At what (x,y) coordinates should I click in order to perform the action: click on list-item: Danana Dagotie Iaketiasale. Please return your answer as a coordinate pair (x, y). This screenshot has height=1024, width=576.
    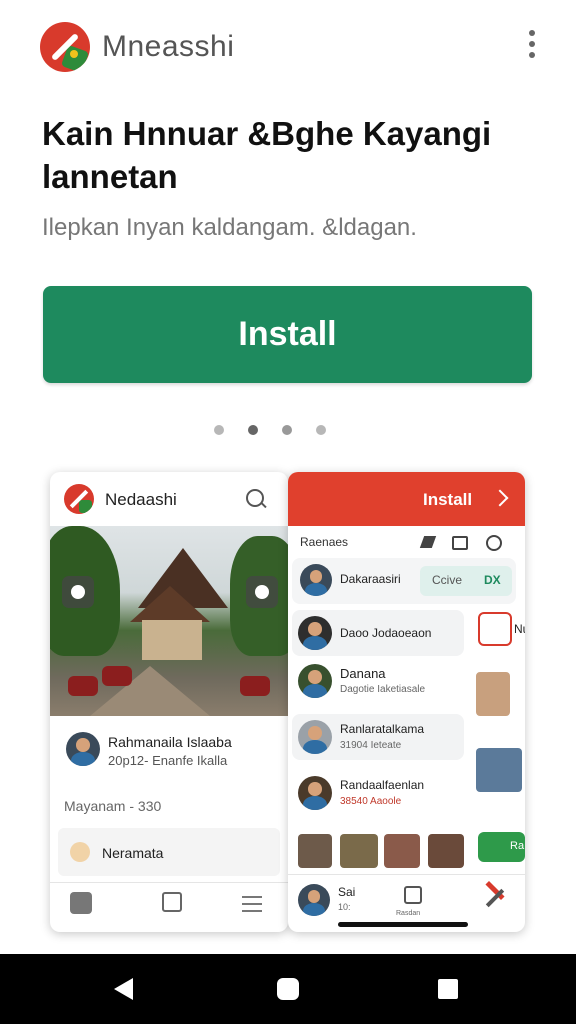
    Looking at the image, I should click on (378, 681).